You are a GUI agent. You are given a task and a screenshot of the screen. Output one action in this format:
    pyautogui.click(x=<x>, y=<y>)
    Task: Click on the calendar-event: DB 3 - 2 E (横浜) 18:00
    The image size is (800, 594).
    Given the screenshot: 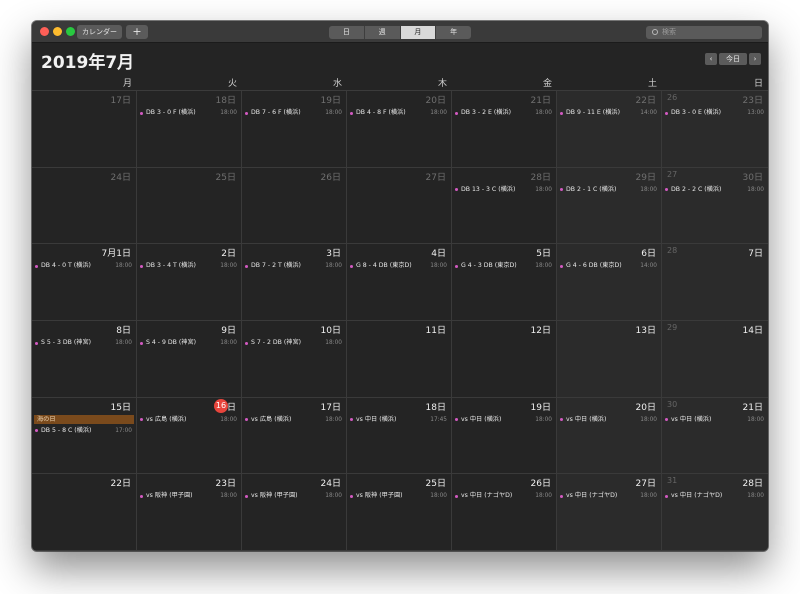 What is the action you would take?
    pyautogui.click(x=503, y=113)
    